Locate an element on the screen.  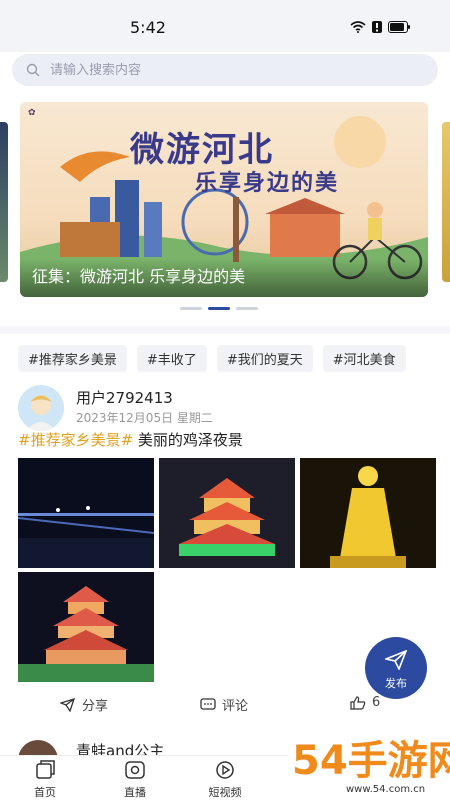
post-text: #推荐家乡美景# 美丽的鸡泽夜景 is located at coordinates (130, 439).